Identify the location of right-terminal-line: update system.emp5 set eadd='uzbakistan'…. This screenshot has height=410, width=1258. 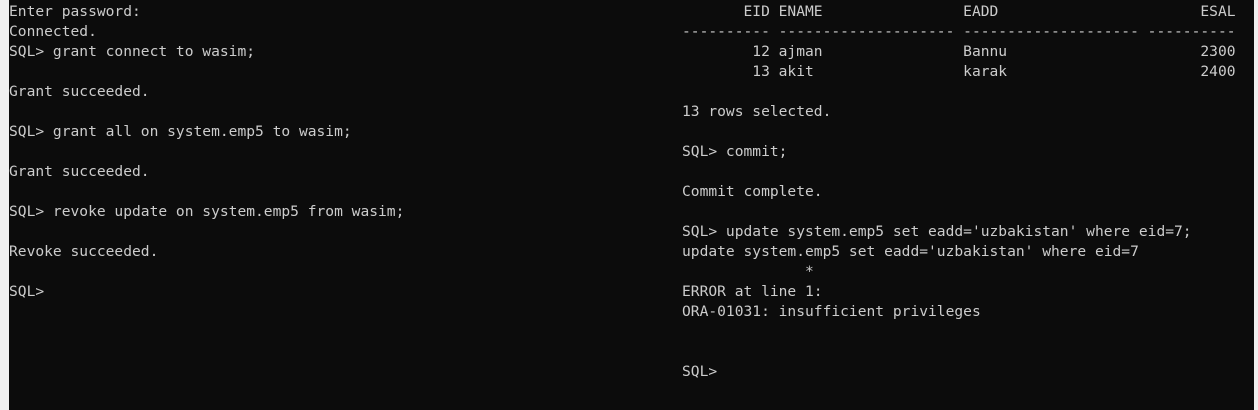
(910, 251).